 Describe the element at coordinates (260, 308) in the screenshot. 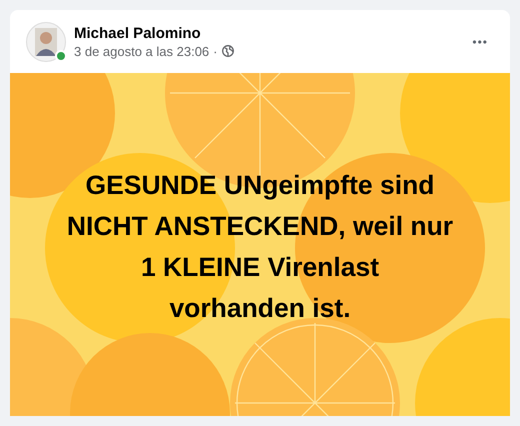

I see `post-text-line: vorhanden ist.` at that location.